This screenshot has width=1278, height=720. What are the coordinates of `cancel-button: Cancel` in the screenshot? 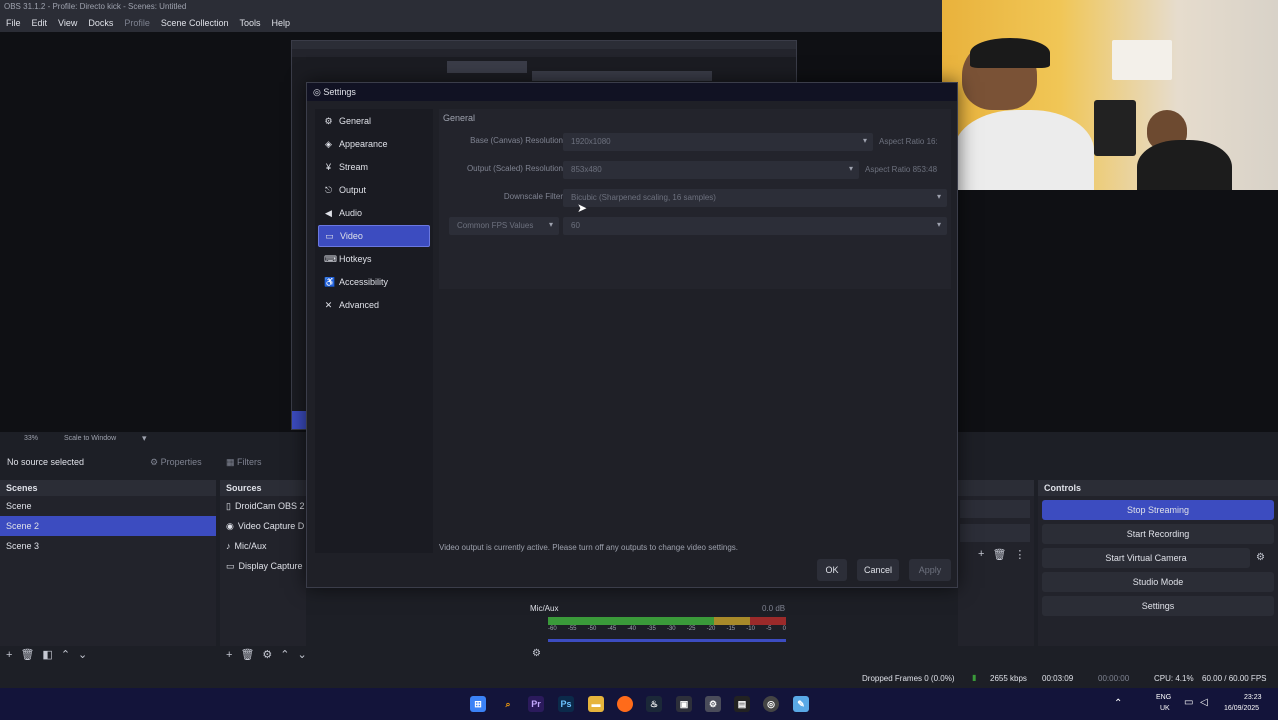 It's located at (878, 570).